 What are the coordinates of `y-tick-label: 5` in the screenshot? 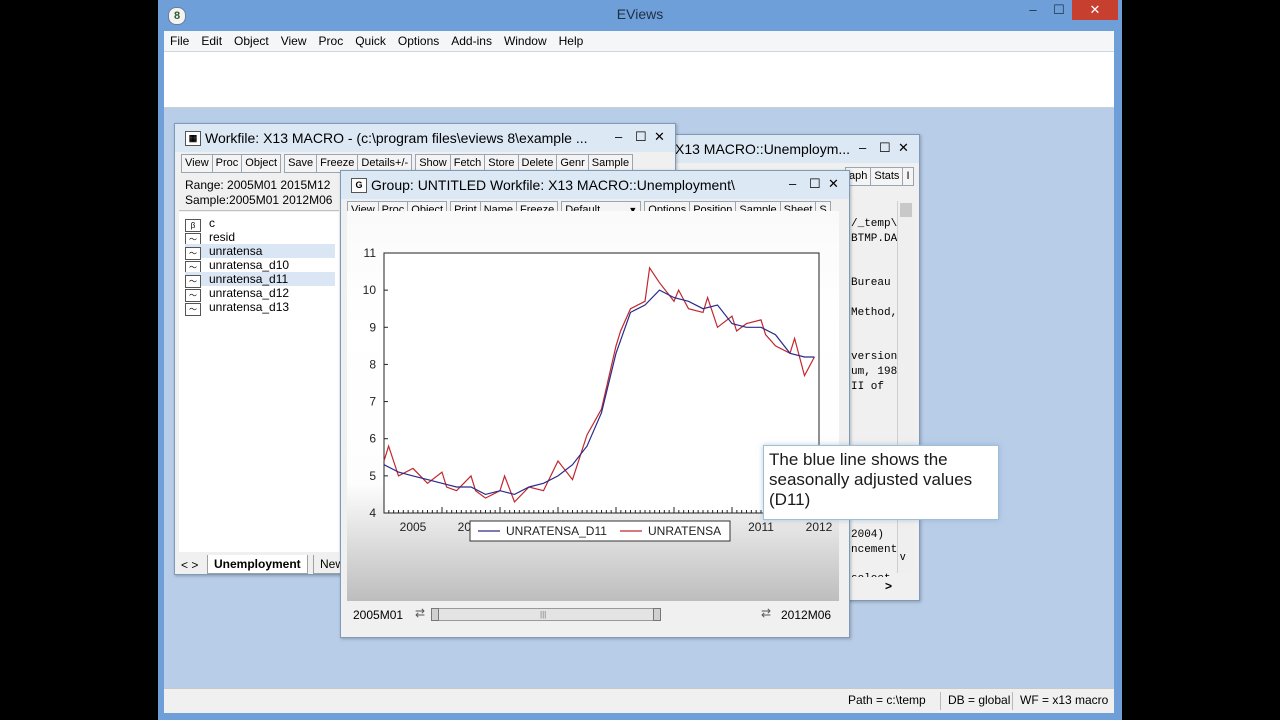 It's located at (372, 476).